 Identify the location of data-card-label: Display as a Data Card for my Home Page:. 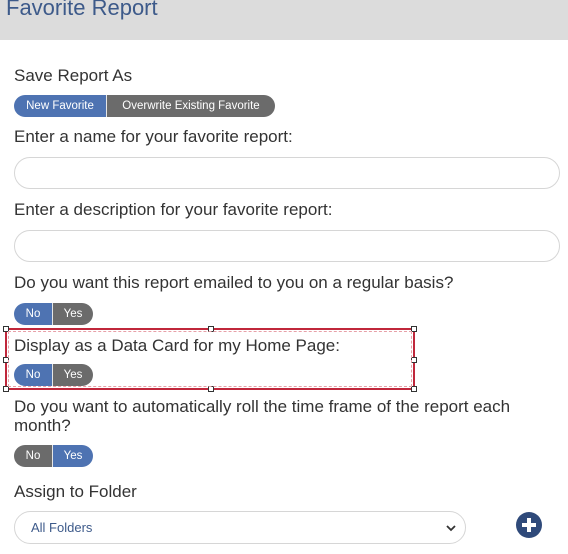
(177, 345).